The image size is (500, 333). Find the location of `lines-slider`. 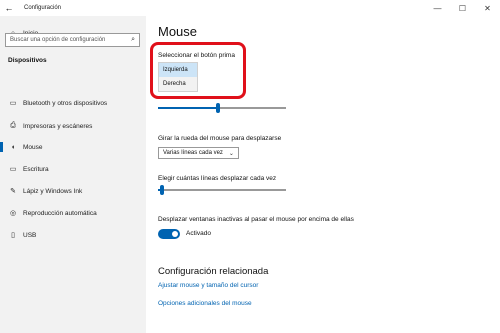

lines-slider is located at coordinates (222, 190).